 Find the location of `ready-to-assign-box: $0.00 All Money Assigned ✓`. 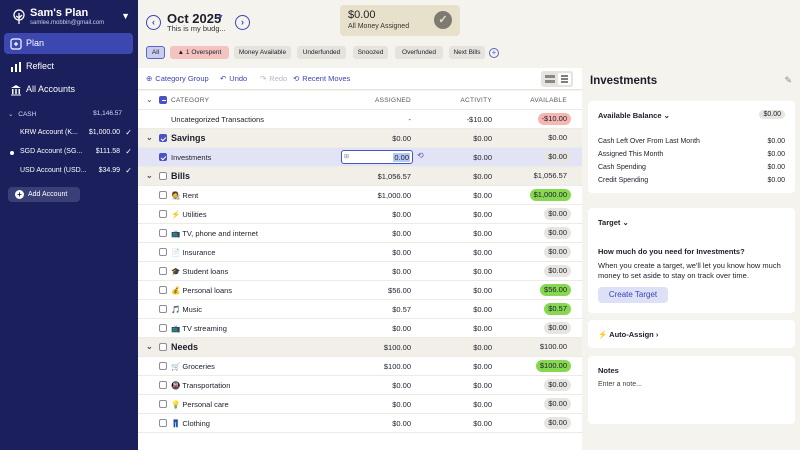

ready-to-assign-box: $0.00 All Money Assigned ✓ is located at coordinates (400, 20).